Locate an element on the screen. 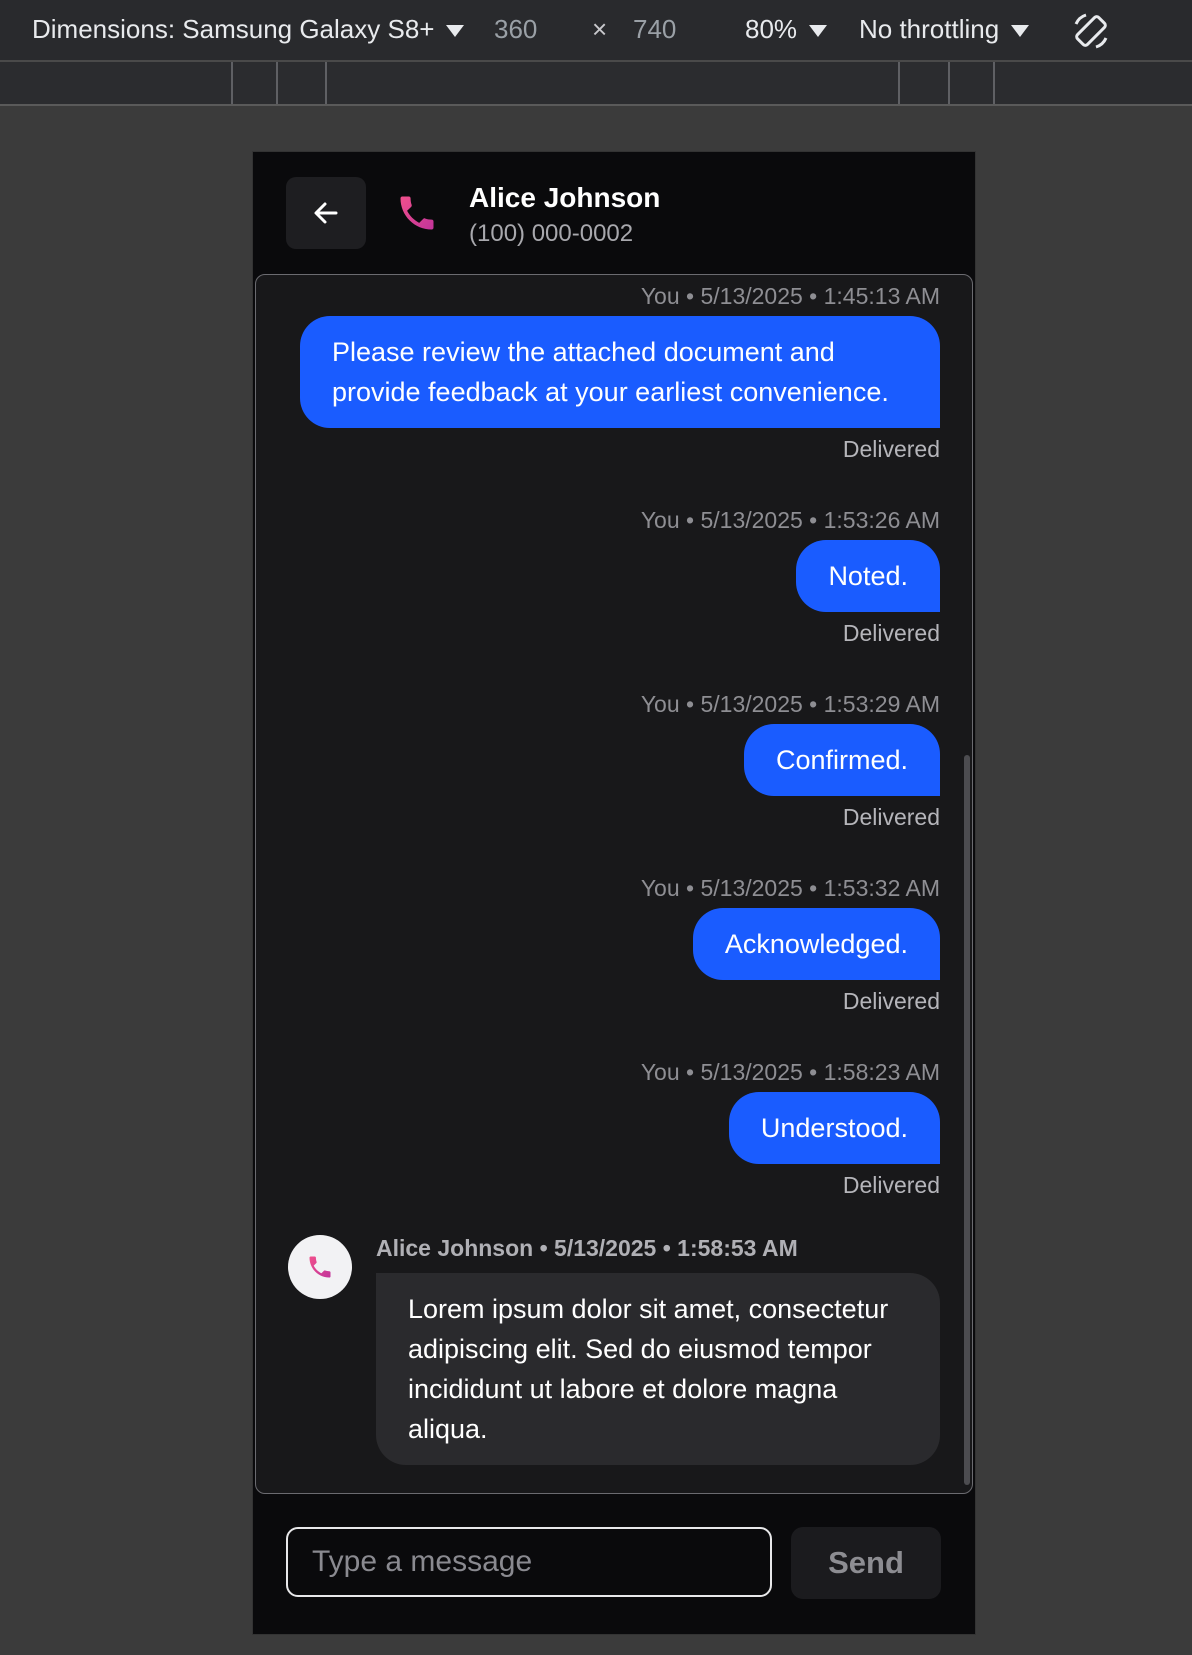  scrollbar-thumb is located at coordinates (967, 1120).